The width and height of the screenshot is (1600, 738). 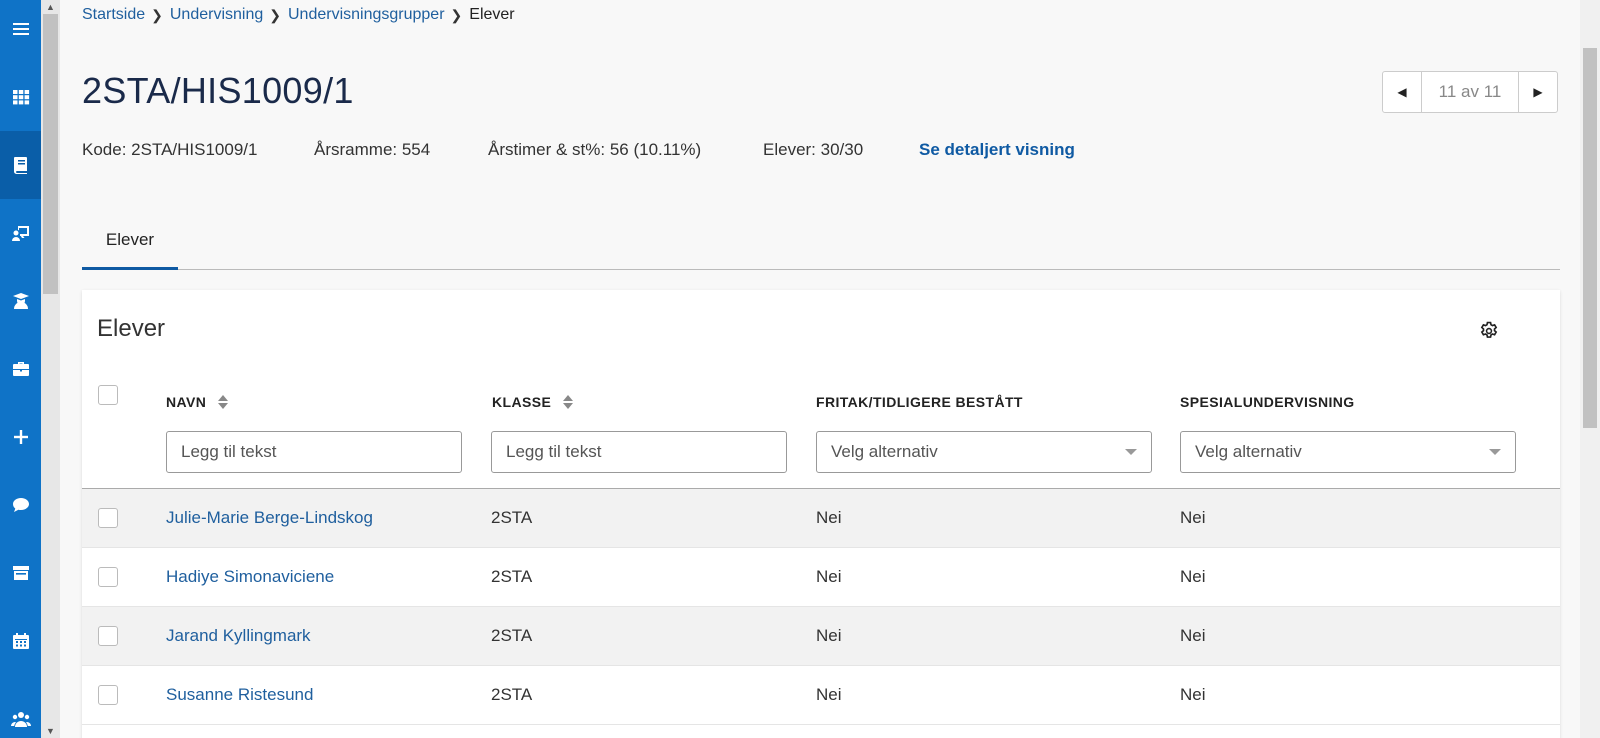 What do you see at coordinates (130, 241) in the screenshot?
I see `tab-elever: Elever` at bounding box center [130, 241].